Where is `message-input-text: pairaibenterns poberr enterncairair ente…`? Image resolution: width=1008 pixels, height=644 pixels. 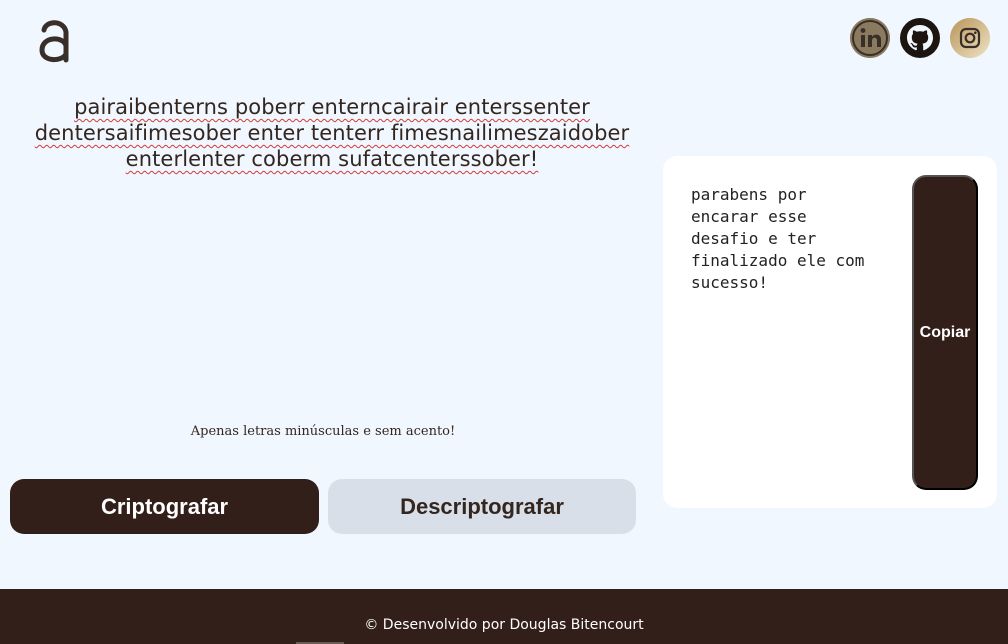
message-input-text: pairaibenterns poberr enterncairair ente… is located at coordinates (332, 133).